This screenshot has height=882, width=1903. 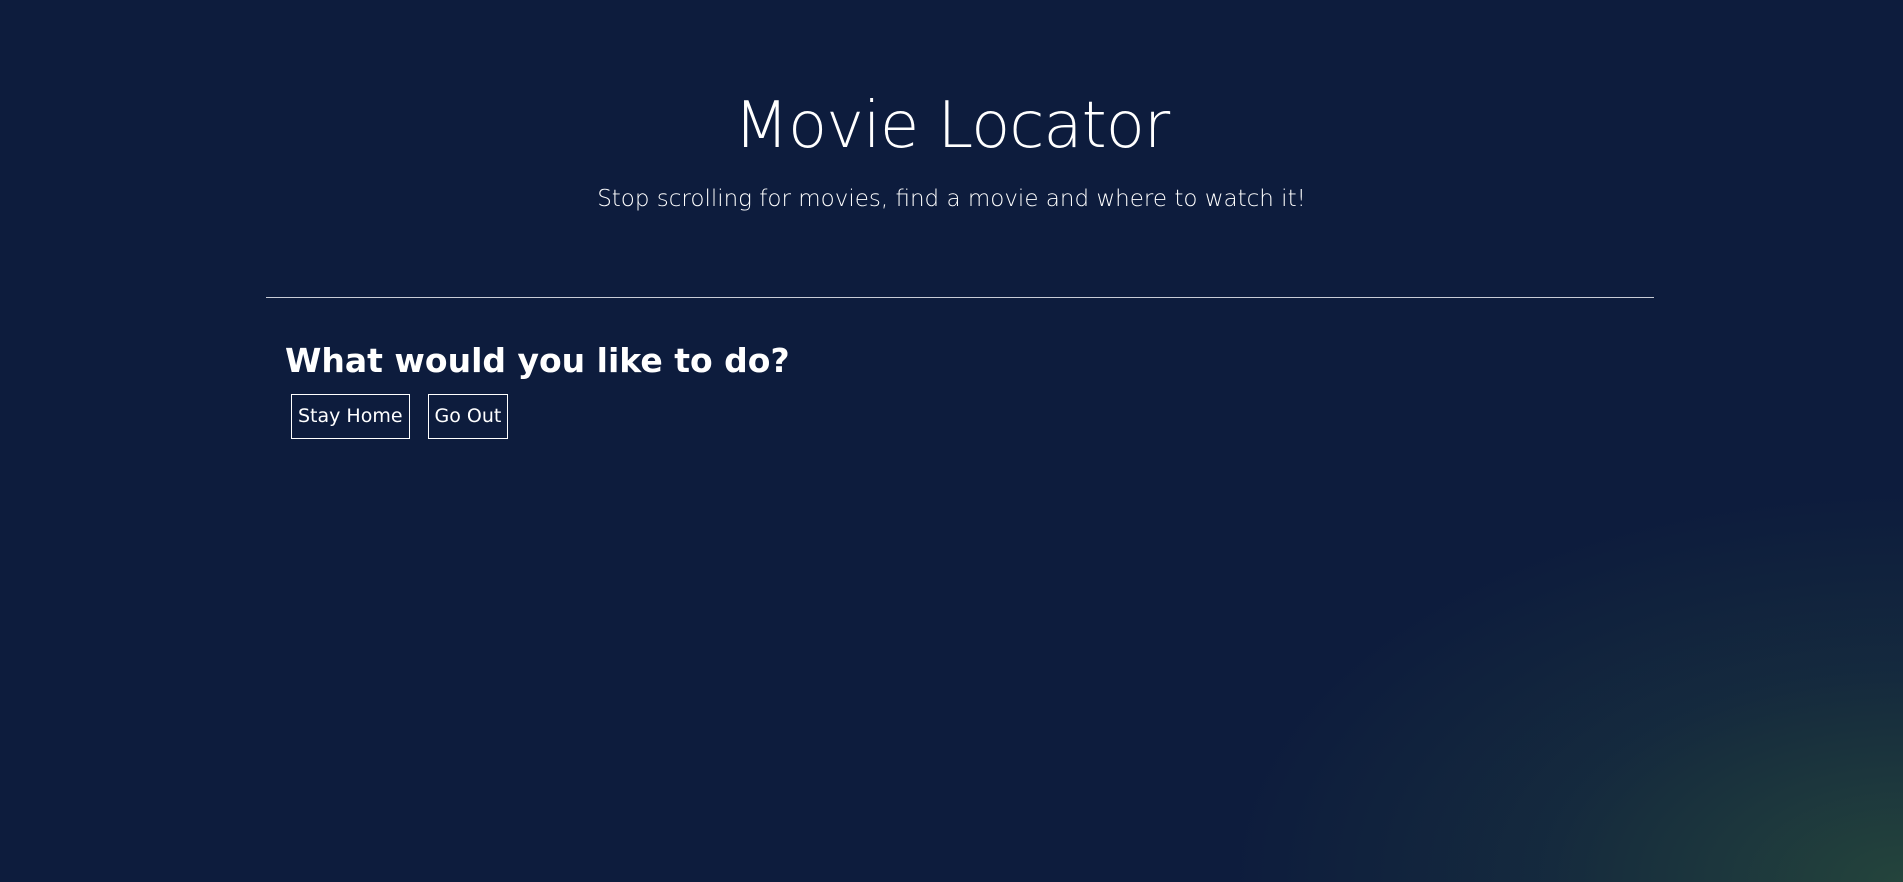 I want to click on section-divider, so click(x=960, y=297).